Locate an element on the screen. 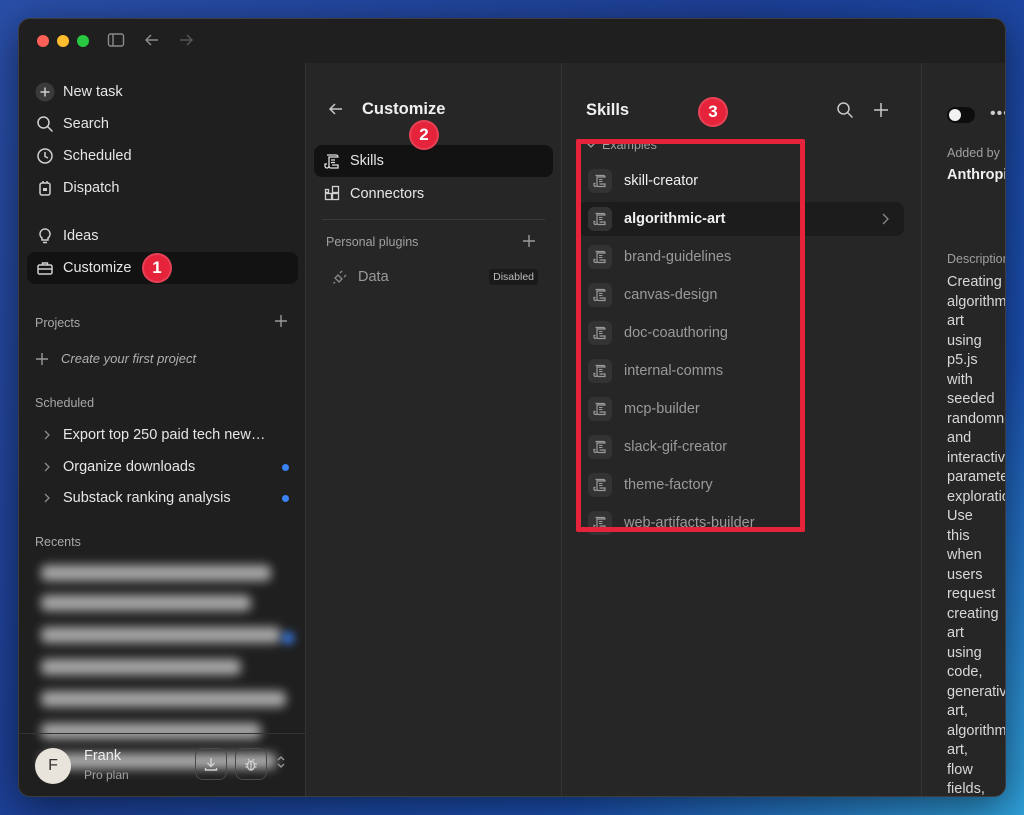  skill-item: internal-comms is located at coordinates (741, 371).